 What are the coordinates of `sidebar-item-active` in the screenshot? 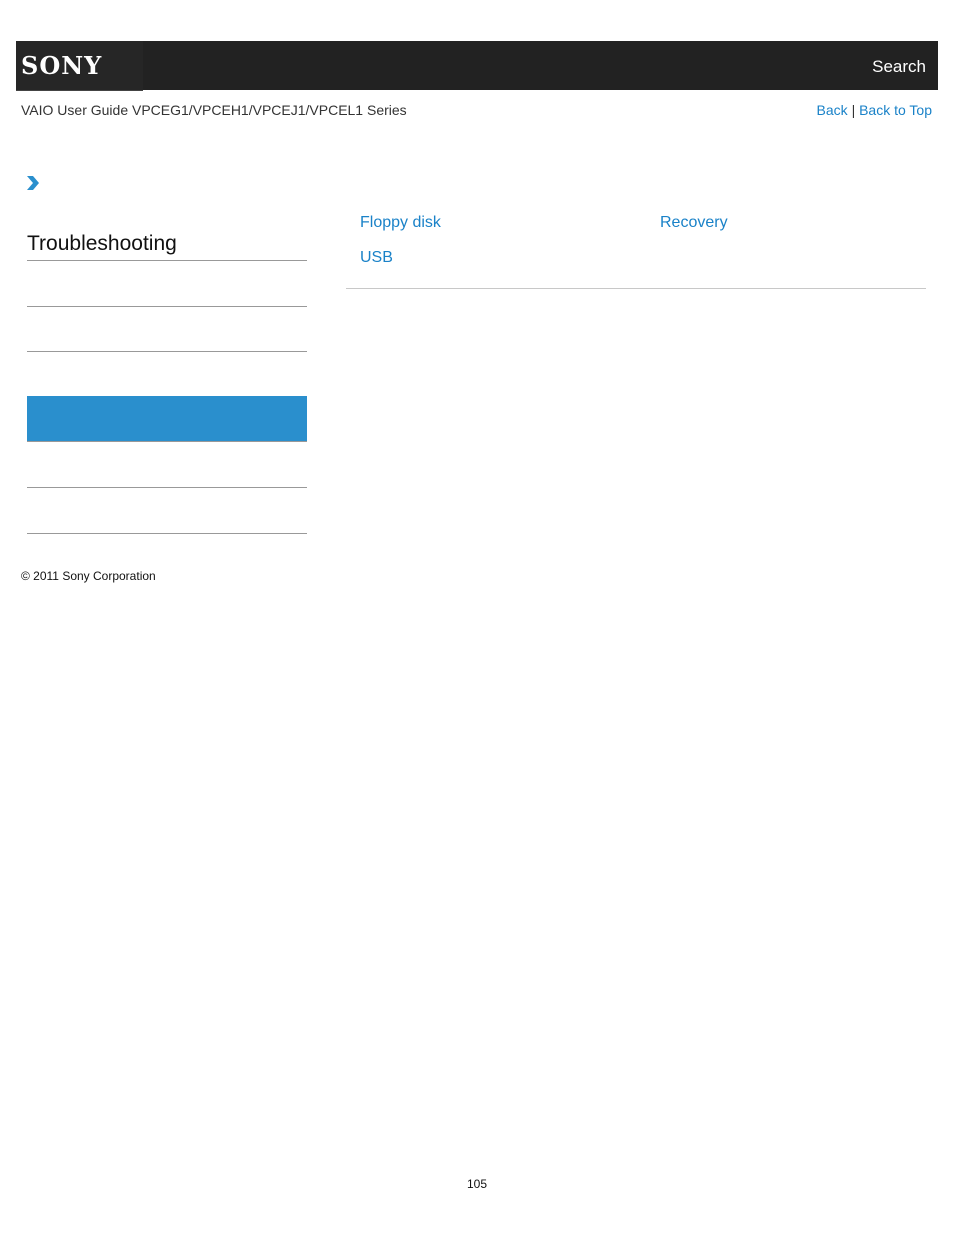 It's located at (167, 419).